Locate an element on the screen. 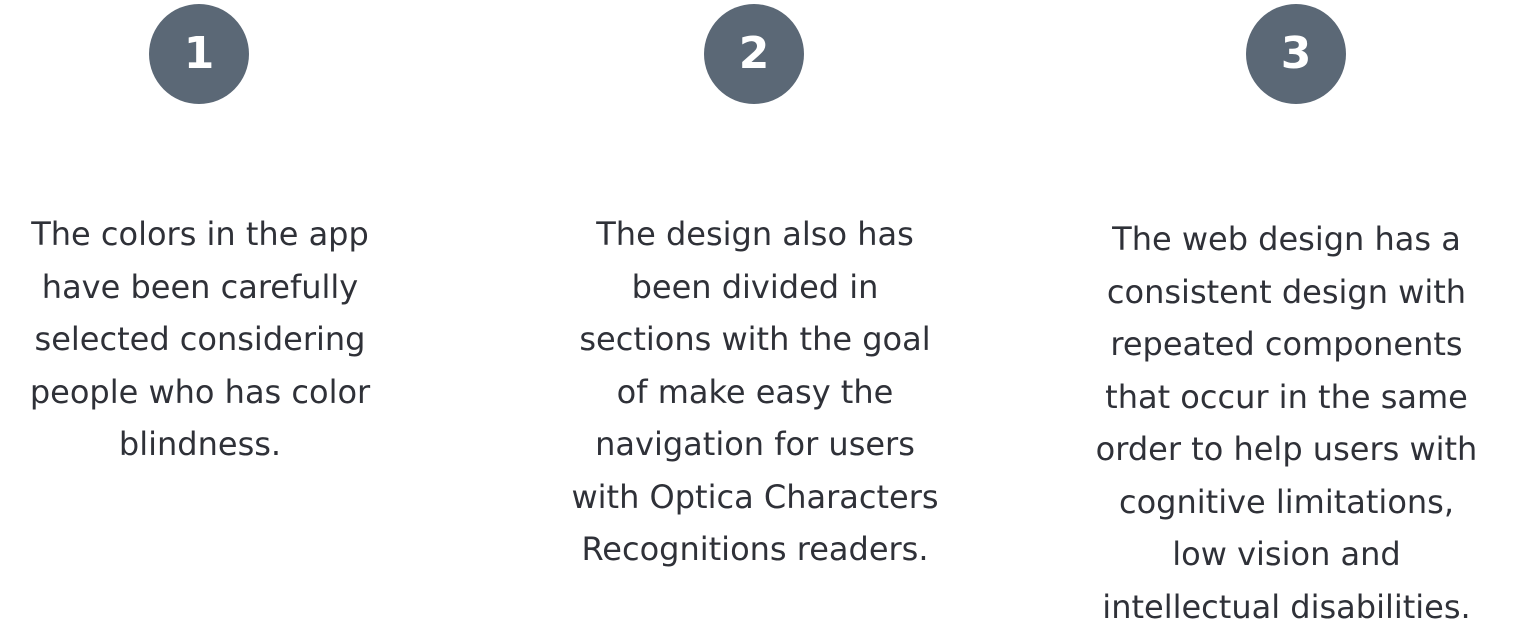 Image resolution: width=1513 pixels, height=633 pixels. description-line: been divided in is located at coordinates (755, 287).